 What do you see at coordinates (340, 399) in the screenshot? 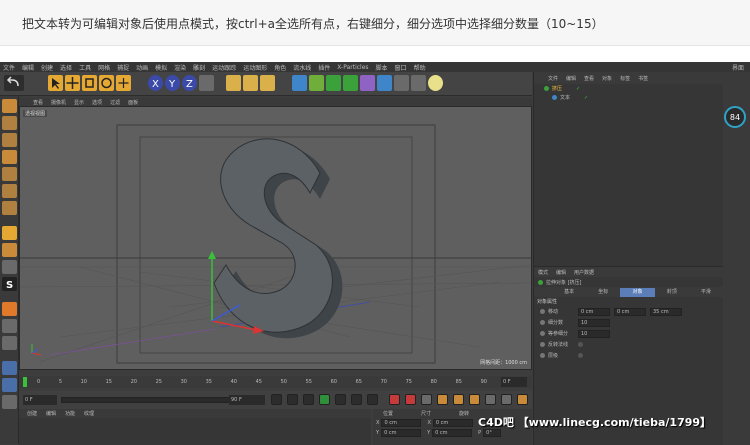
I see `next-frame-icon` at bounding box center [340, 399].